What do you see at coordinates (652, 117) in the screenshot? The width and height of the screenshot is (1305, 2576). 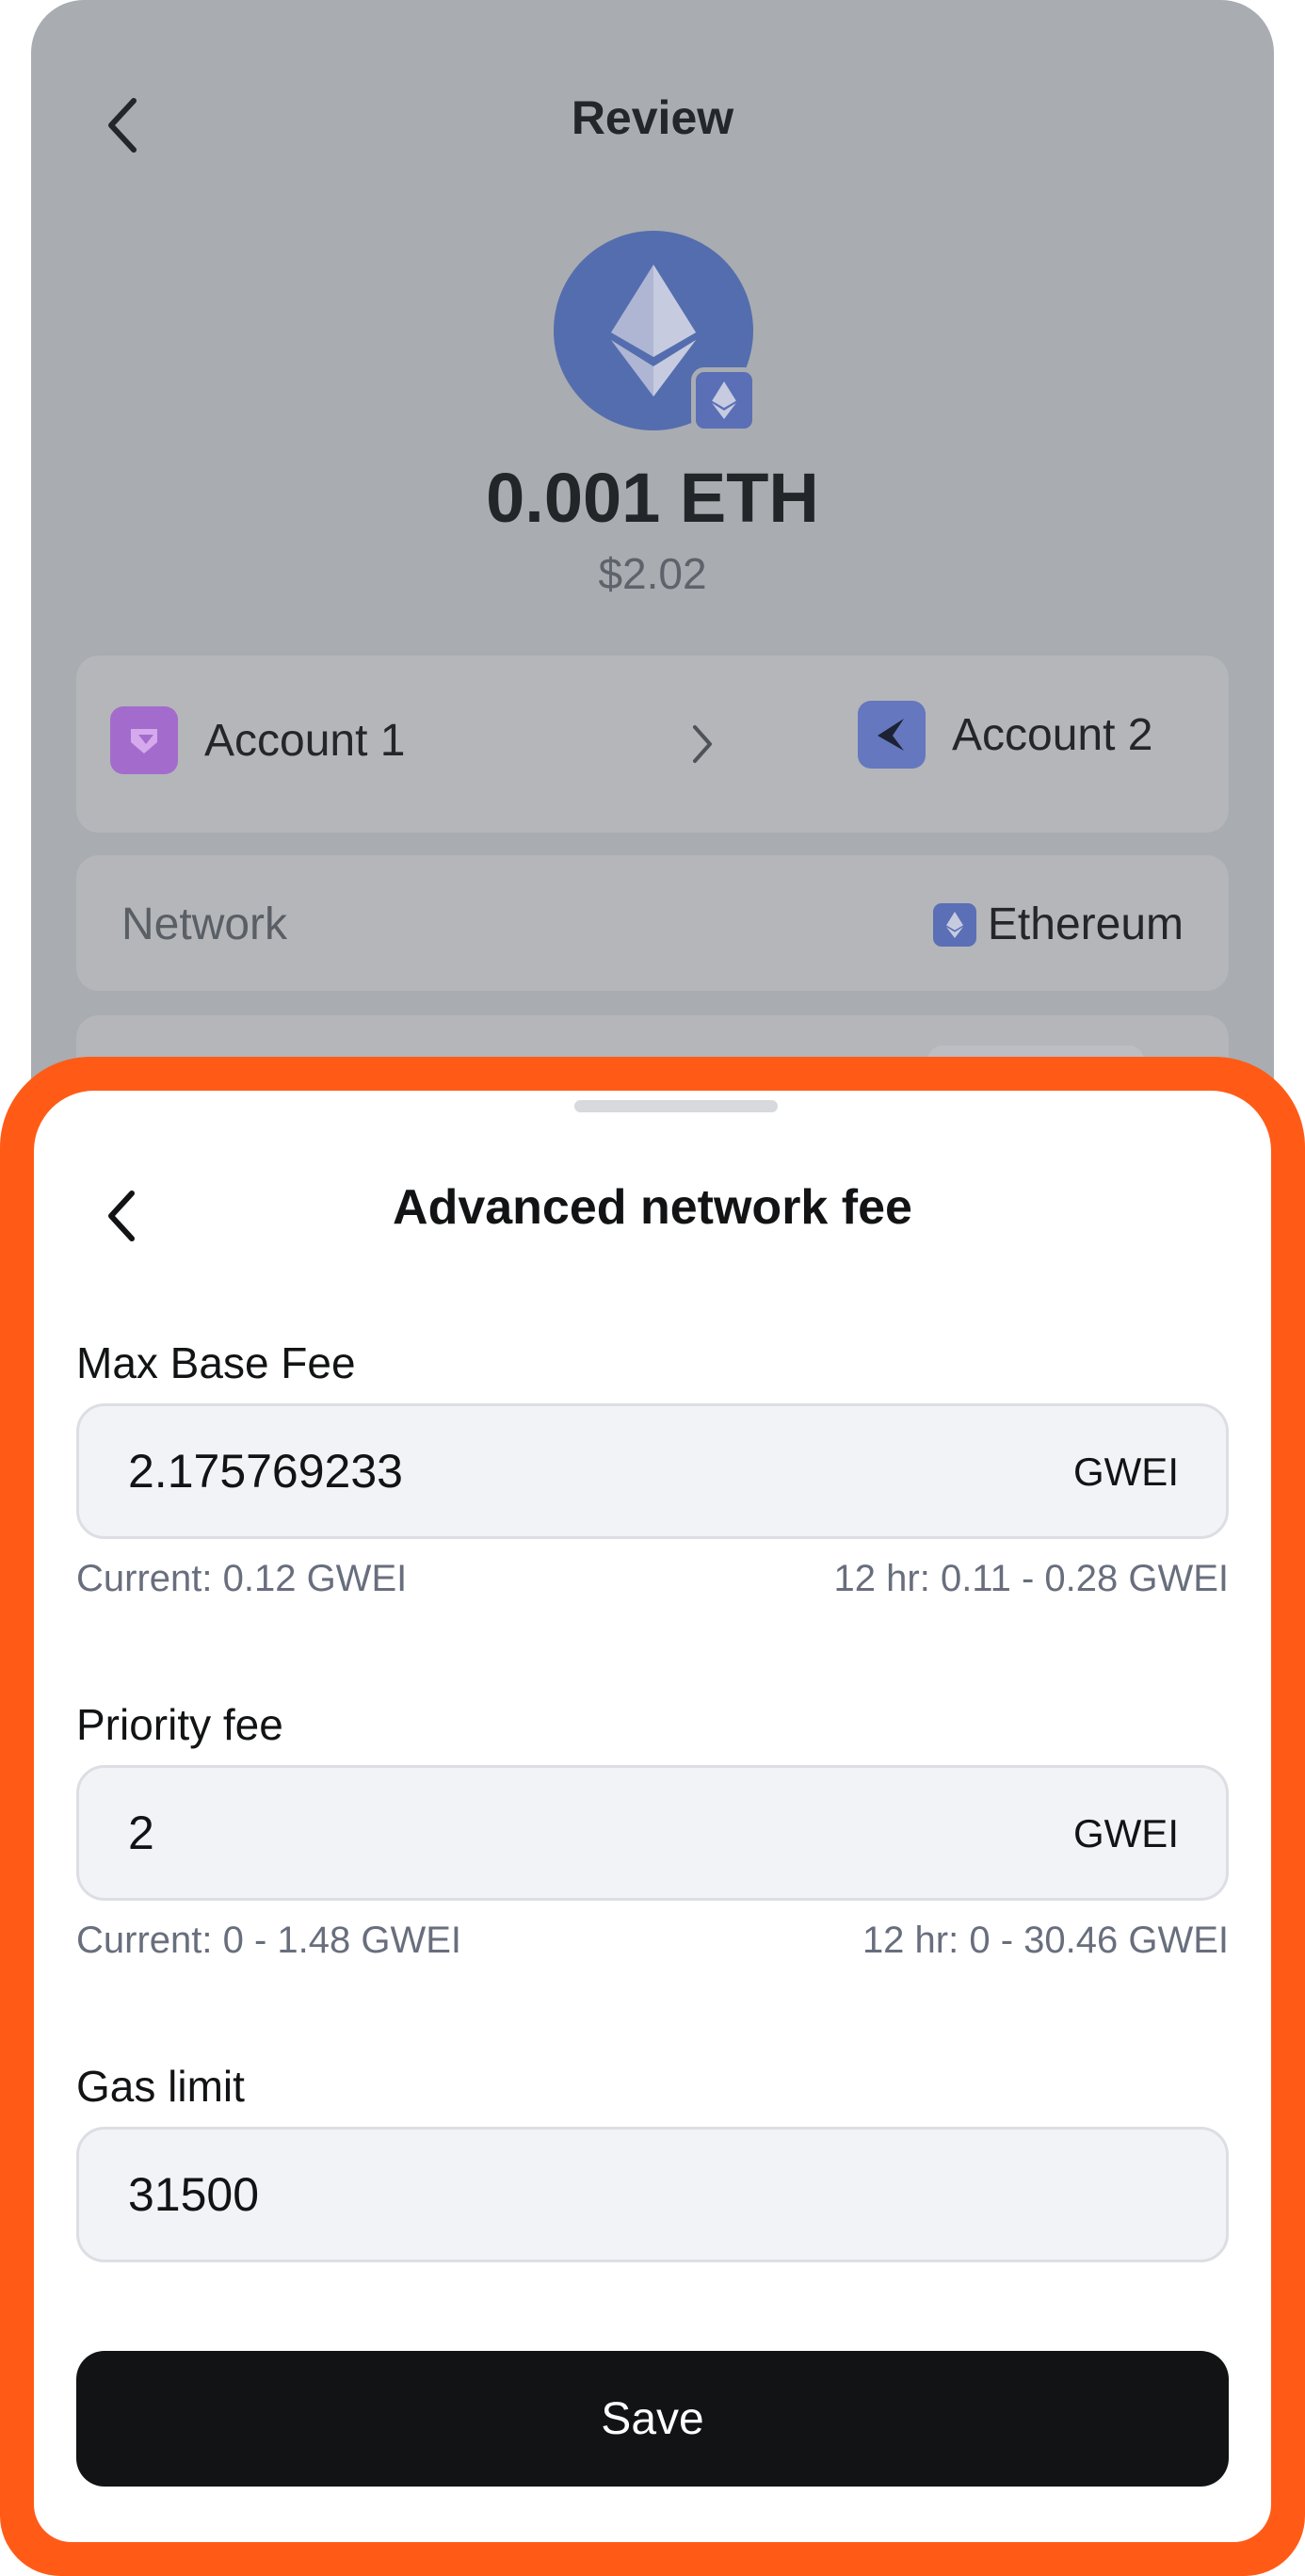 I see `review-title: Review` at bounding box center [652, 117].